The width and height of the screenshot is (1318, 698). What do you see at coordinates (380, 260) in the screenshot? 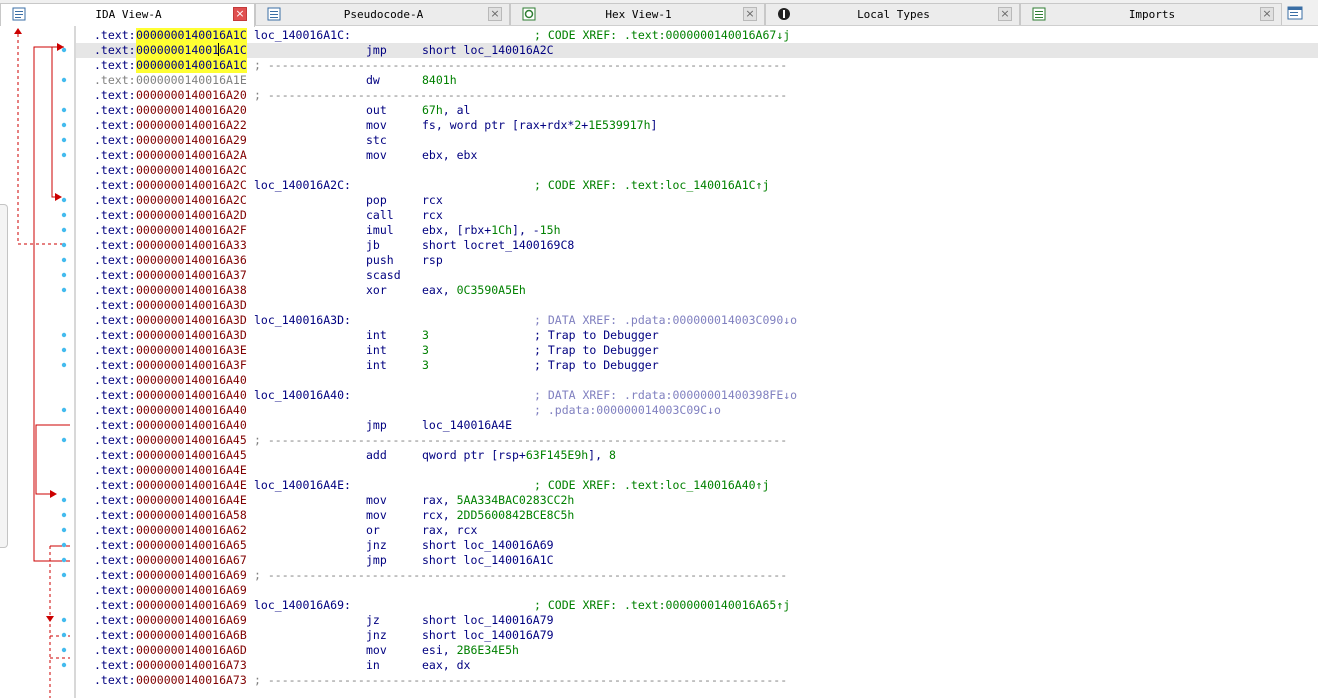
I see `instruction-mnemonic: push` at bounding box center [380, 260].